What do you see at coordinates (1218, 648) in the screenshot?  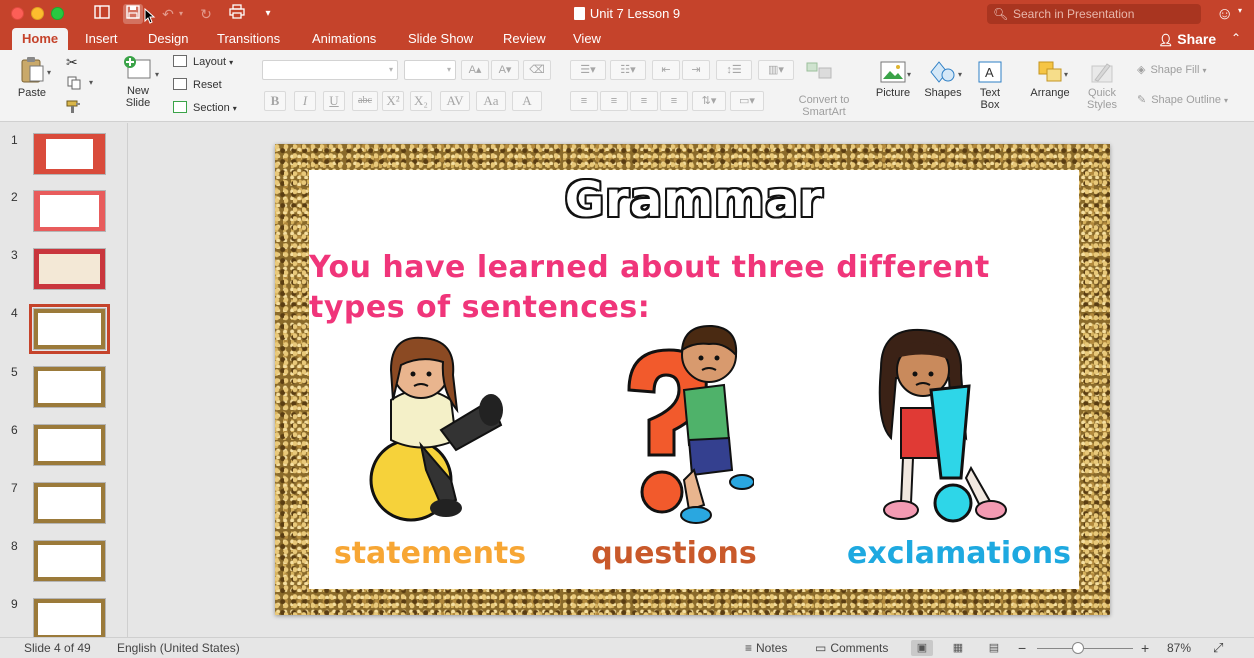 I see `fit-to-window-icon: ⤢` at bounding box center [1218, 648].